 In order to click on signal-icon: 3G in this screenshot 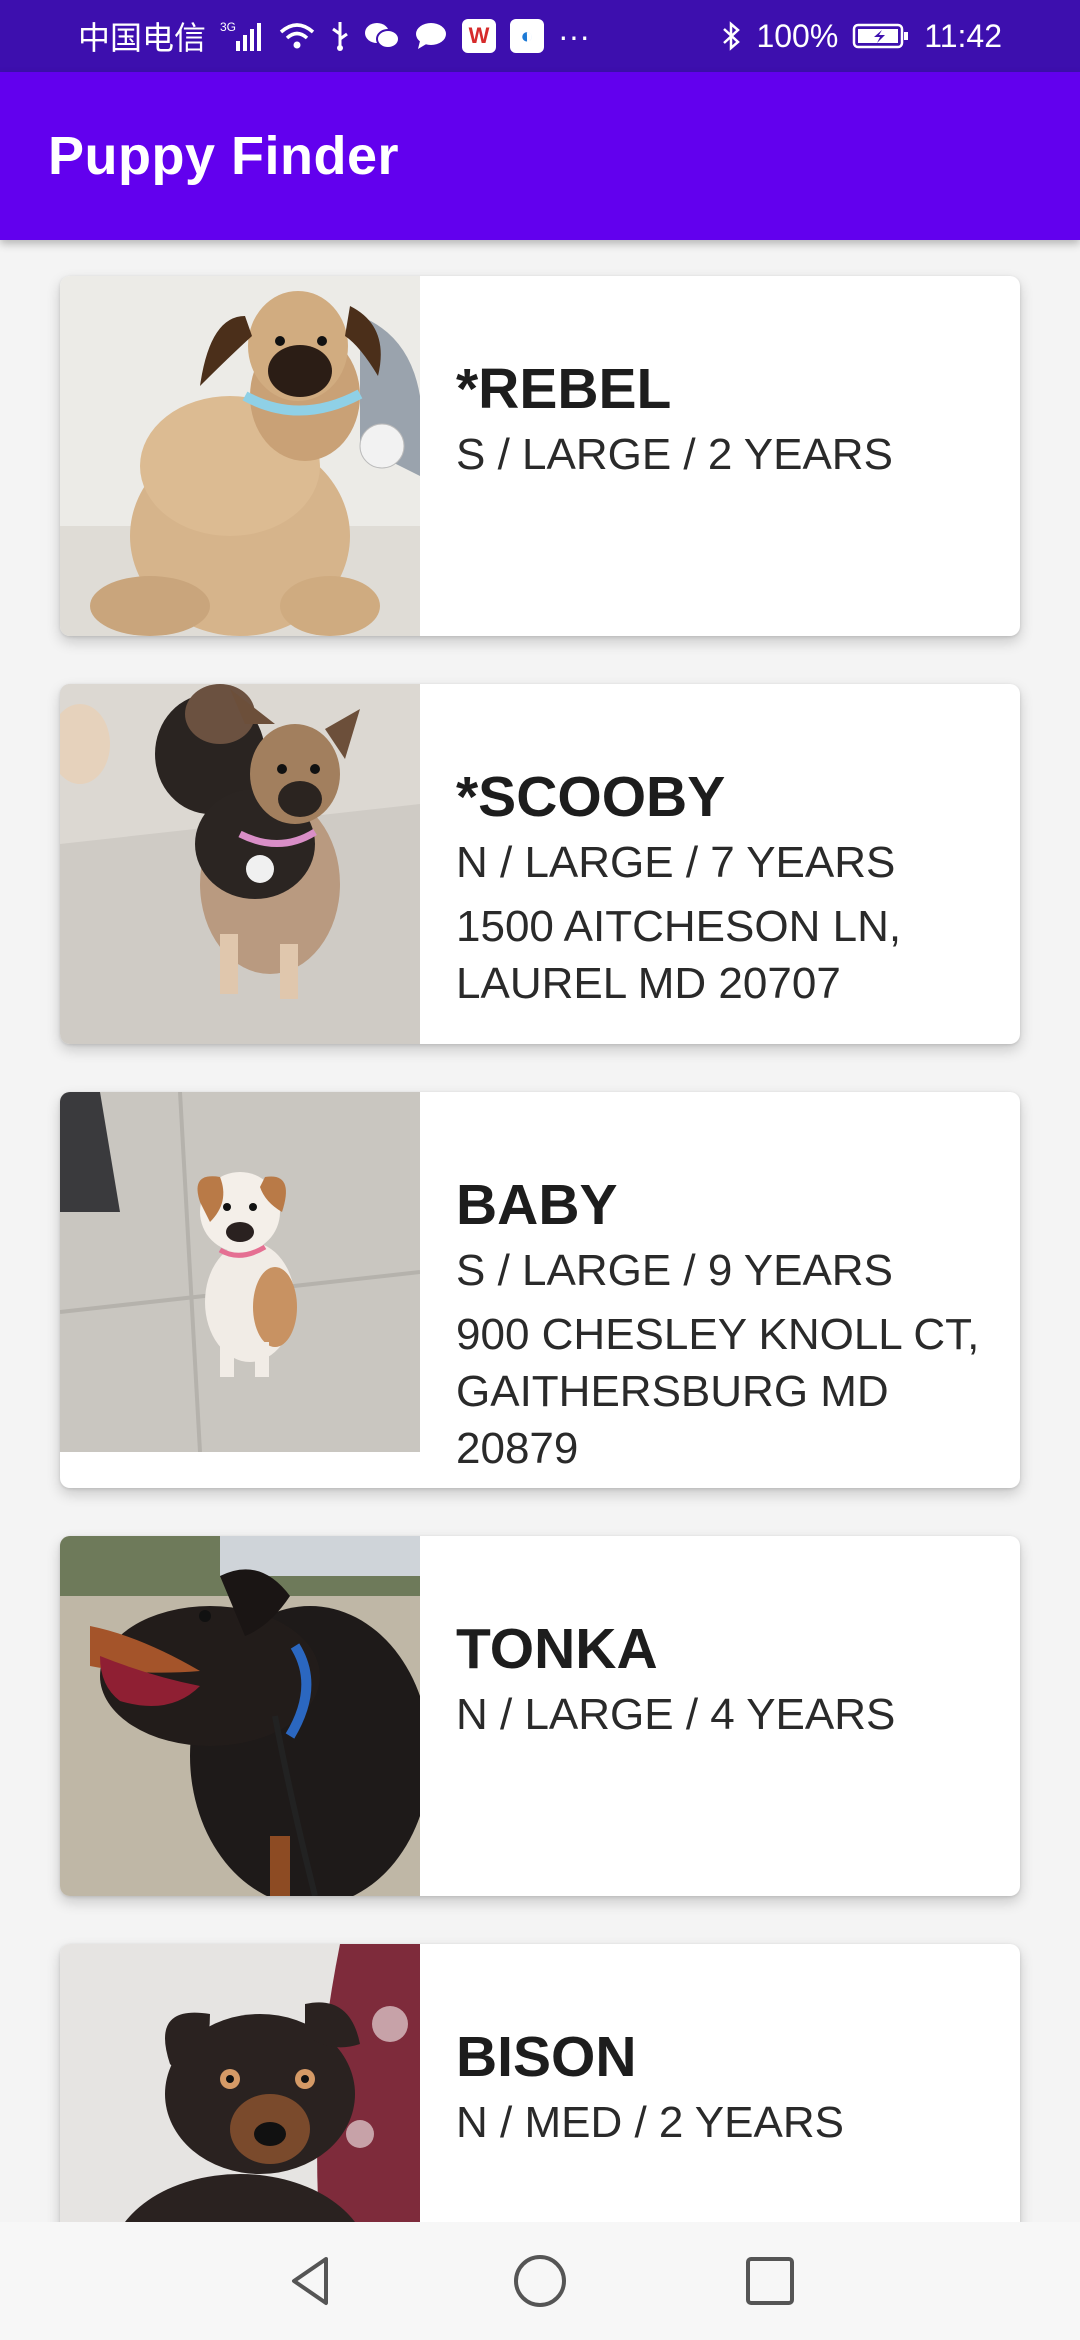, I will do `click(242, 36)`.